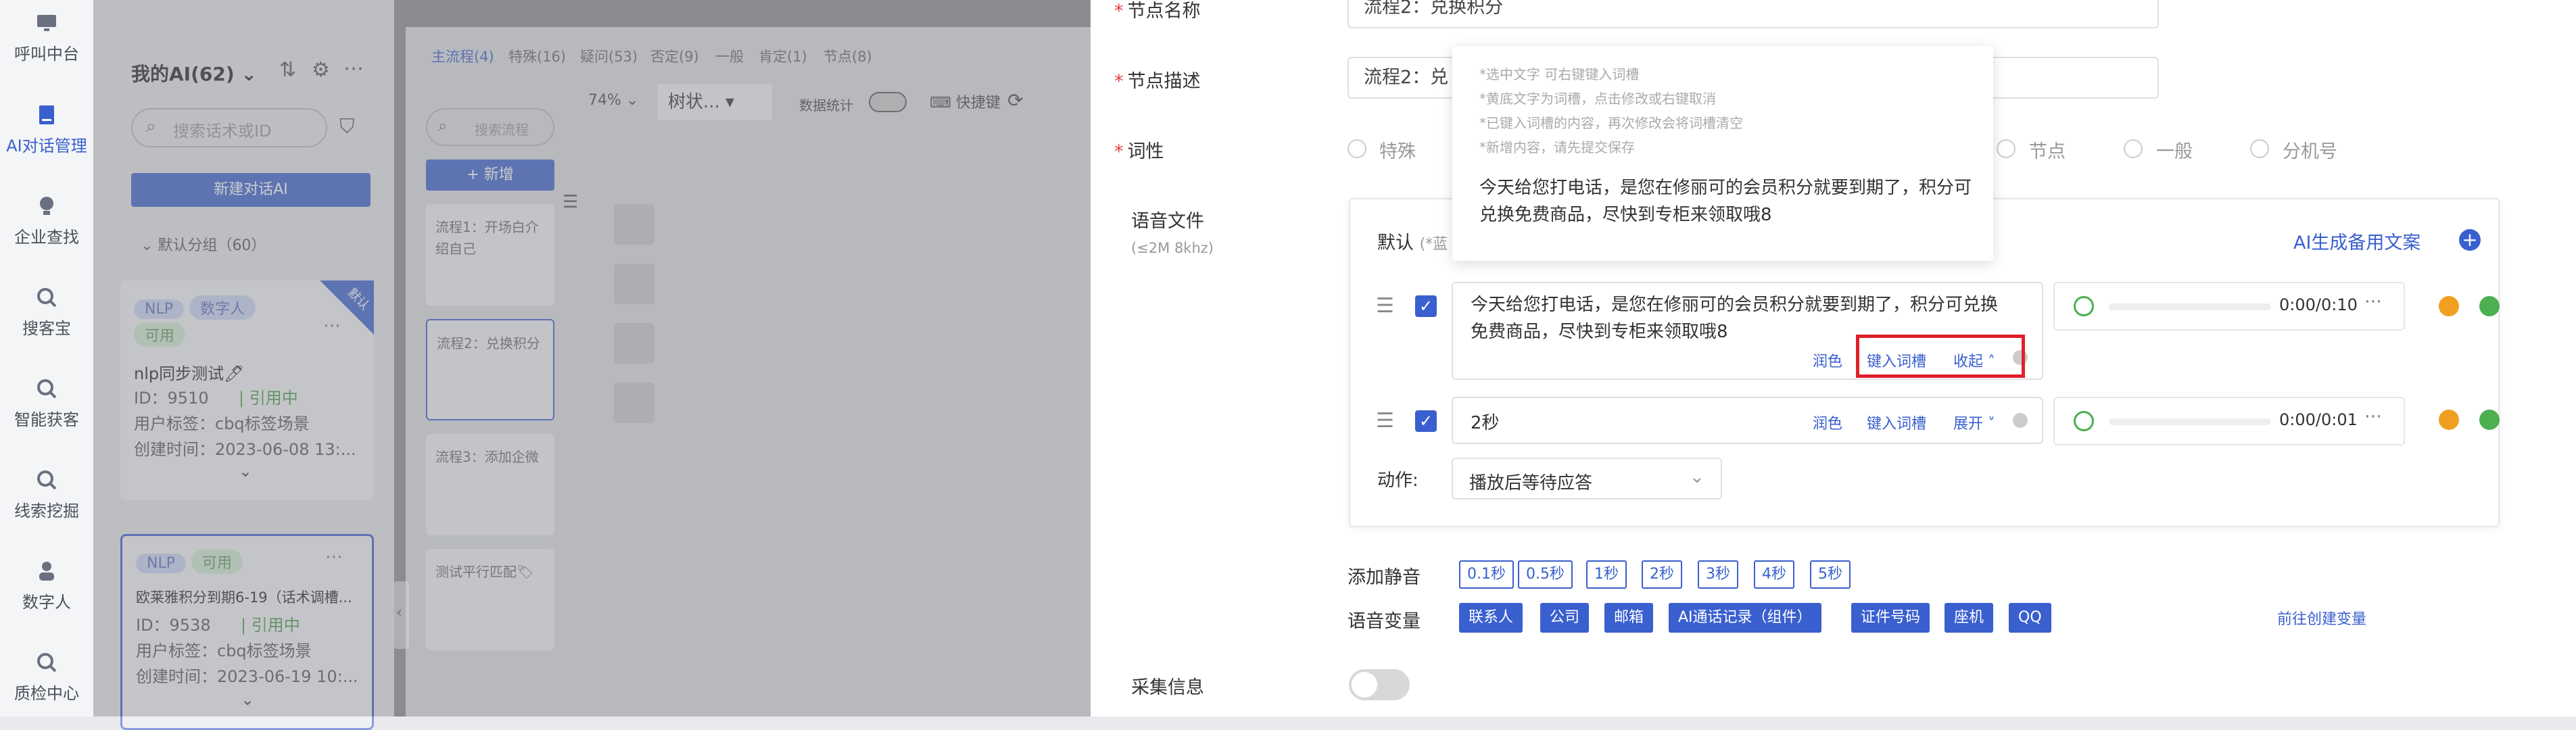 Image resolution: width=2576 pixels, height=730 pixels. Describe the element at coordinates (1379, 684) in the screenshot. I see `collect-info-toggle` at that location.